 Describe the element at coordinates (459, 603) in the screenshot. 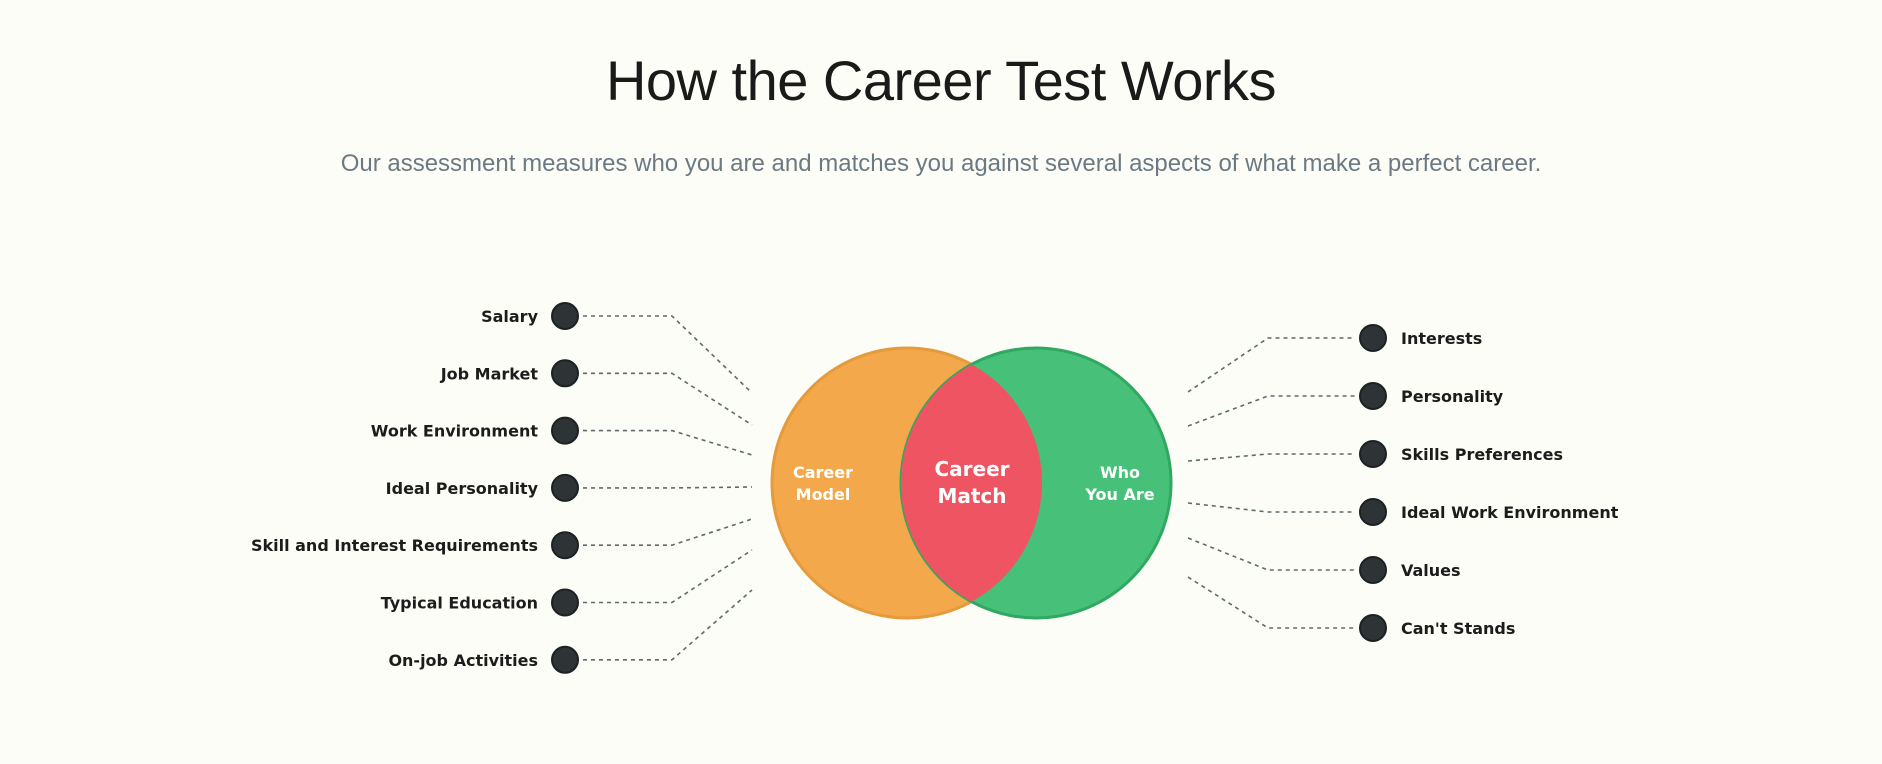

I see `left-factor-label: Typical Education` at that location.